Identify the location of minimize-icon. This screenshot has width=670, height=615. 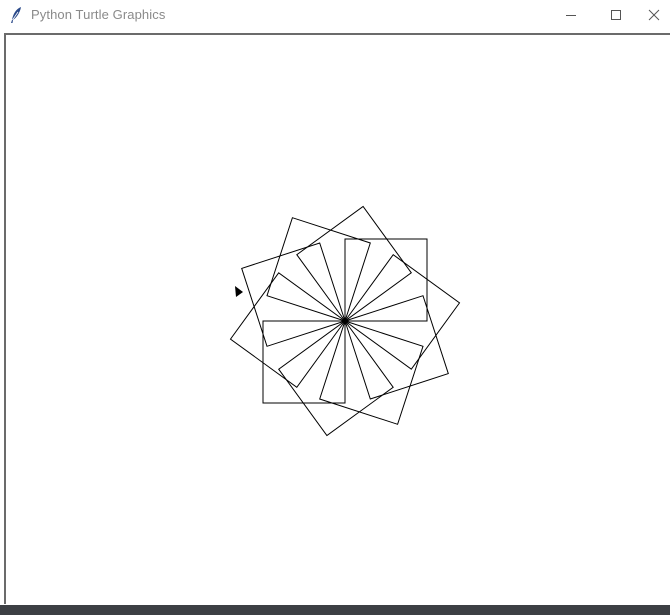
(571, 15).